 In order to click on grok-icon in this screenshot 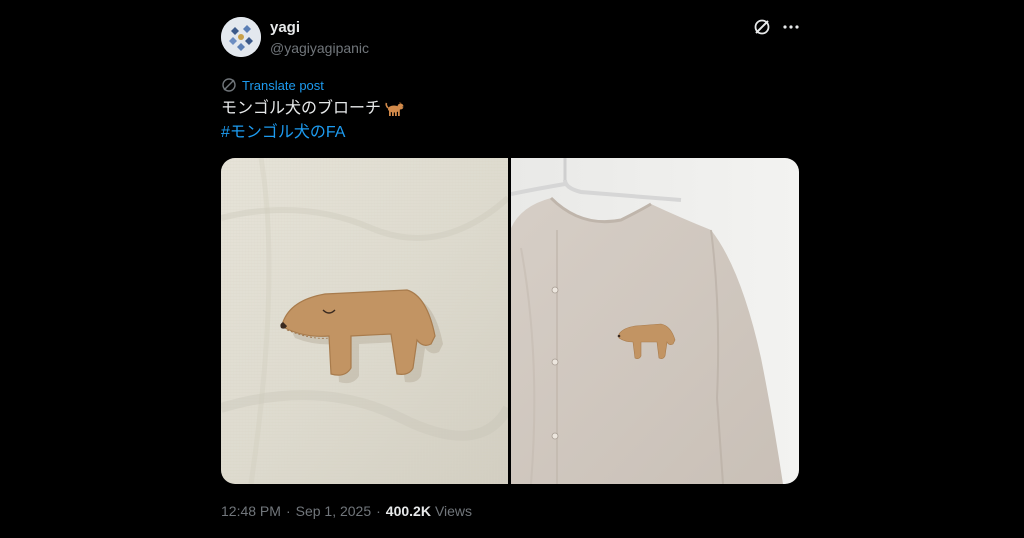, I will do `click(762, 27)`.